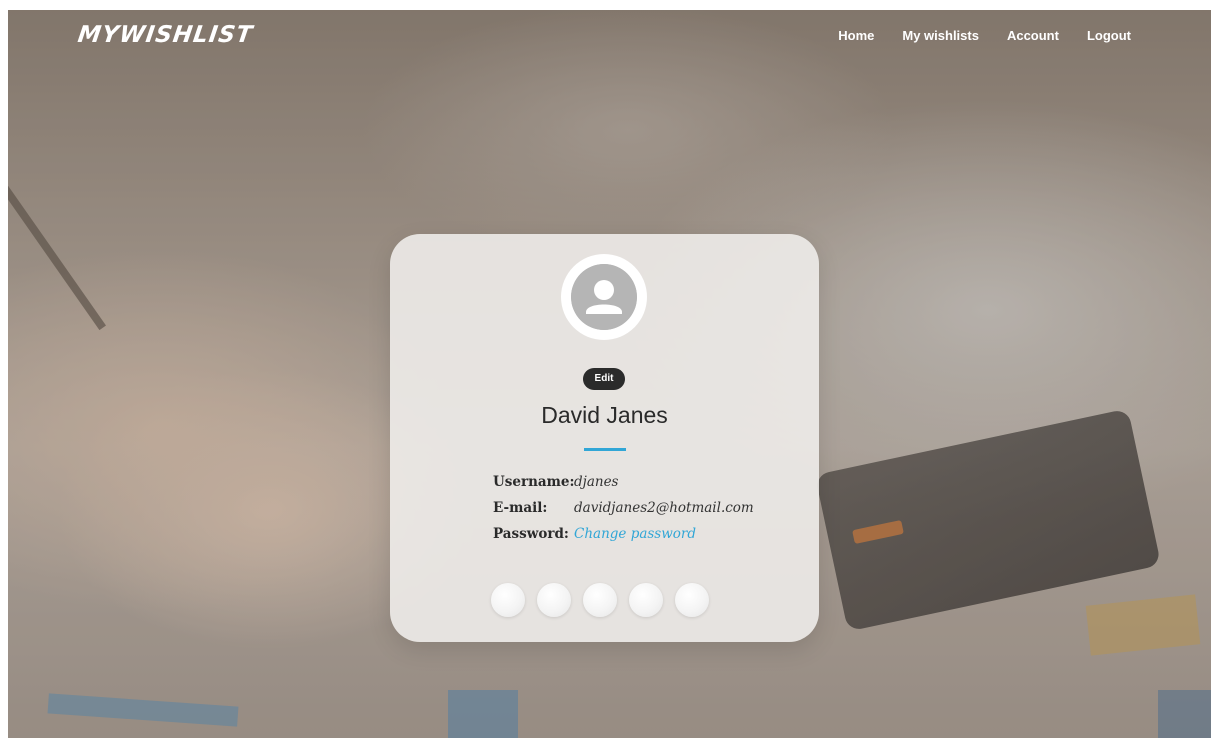  Describe the element at coordinates (635, 534) in the screenshot. I see `change-password-link: Change password` at that location.